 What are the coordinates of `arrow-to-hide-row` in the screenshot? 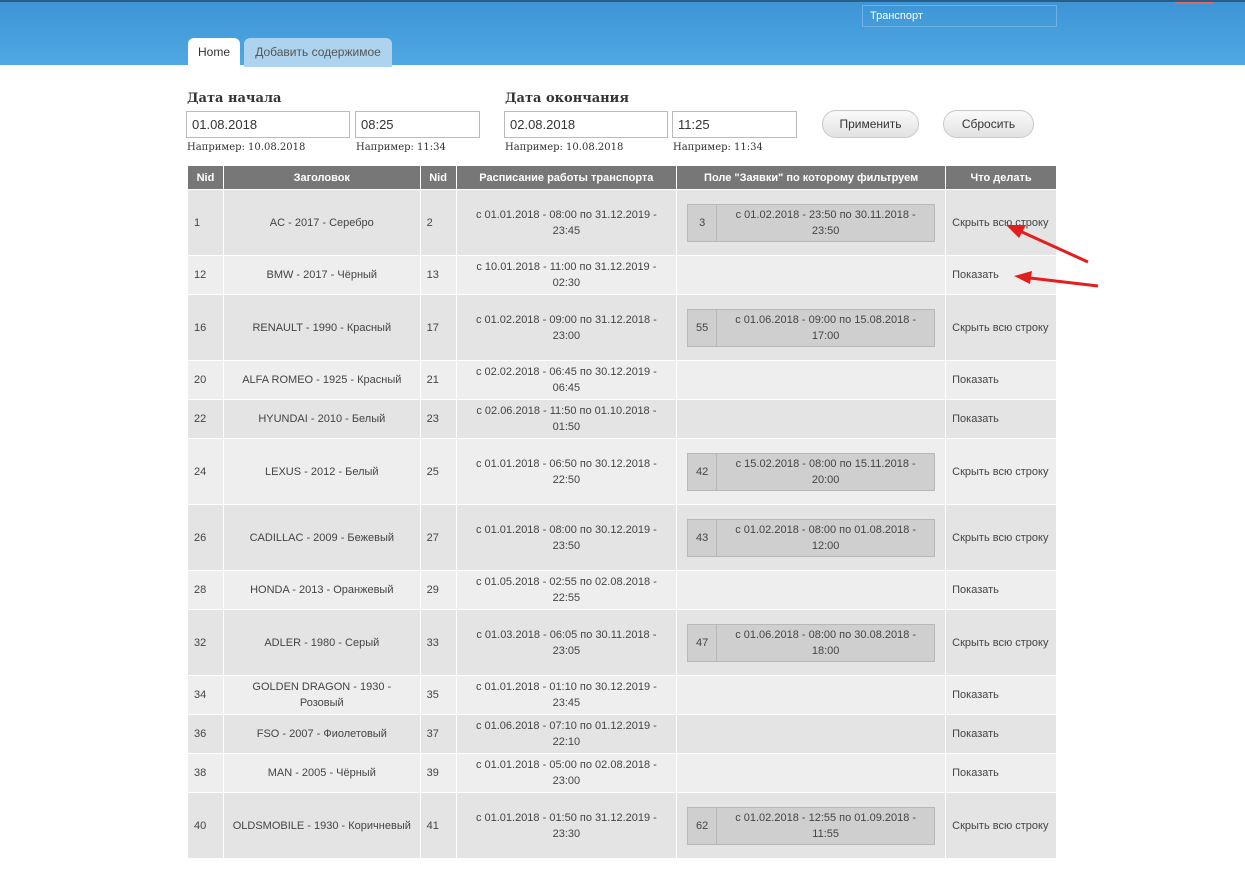 It's located at (1047, 244).